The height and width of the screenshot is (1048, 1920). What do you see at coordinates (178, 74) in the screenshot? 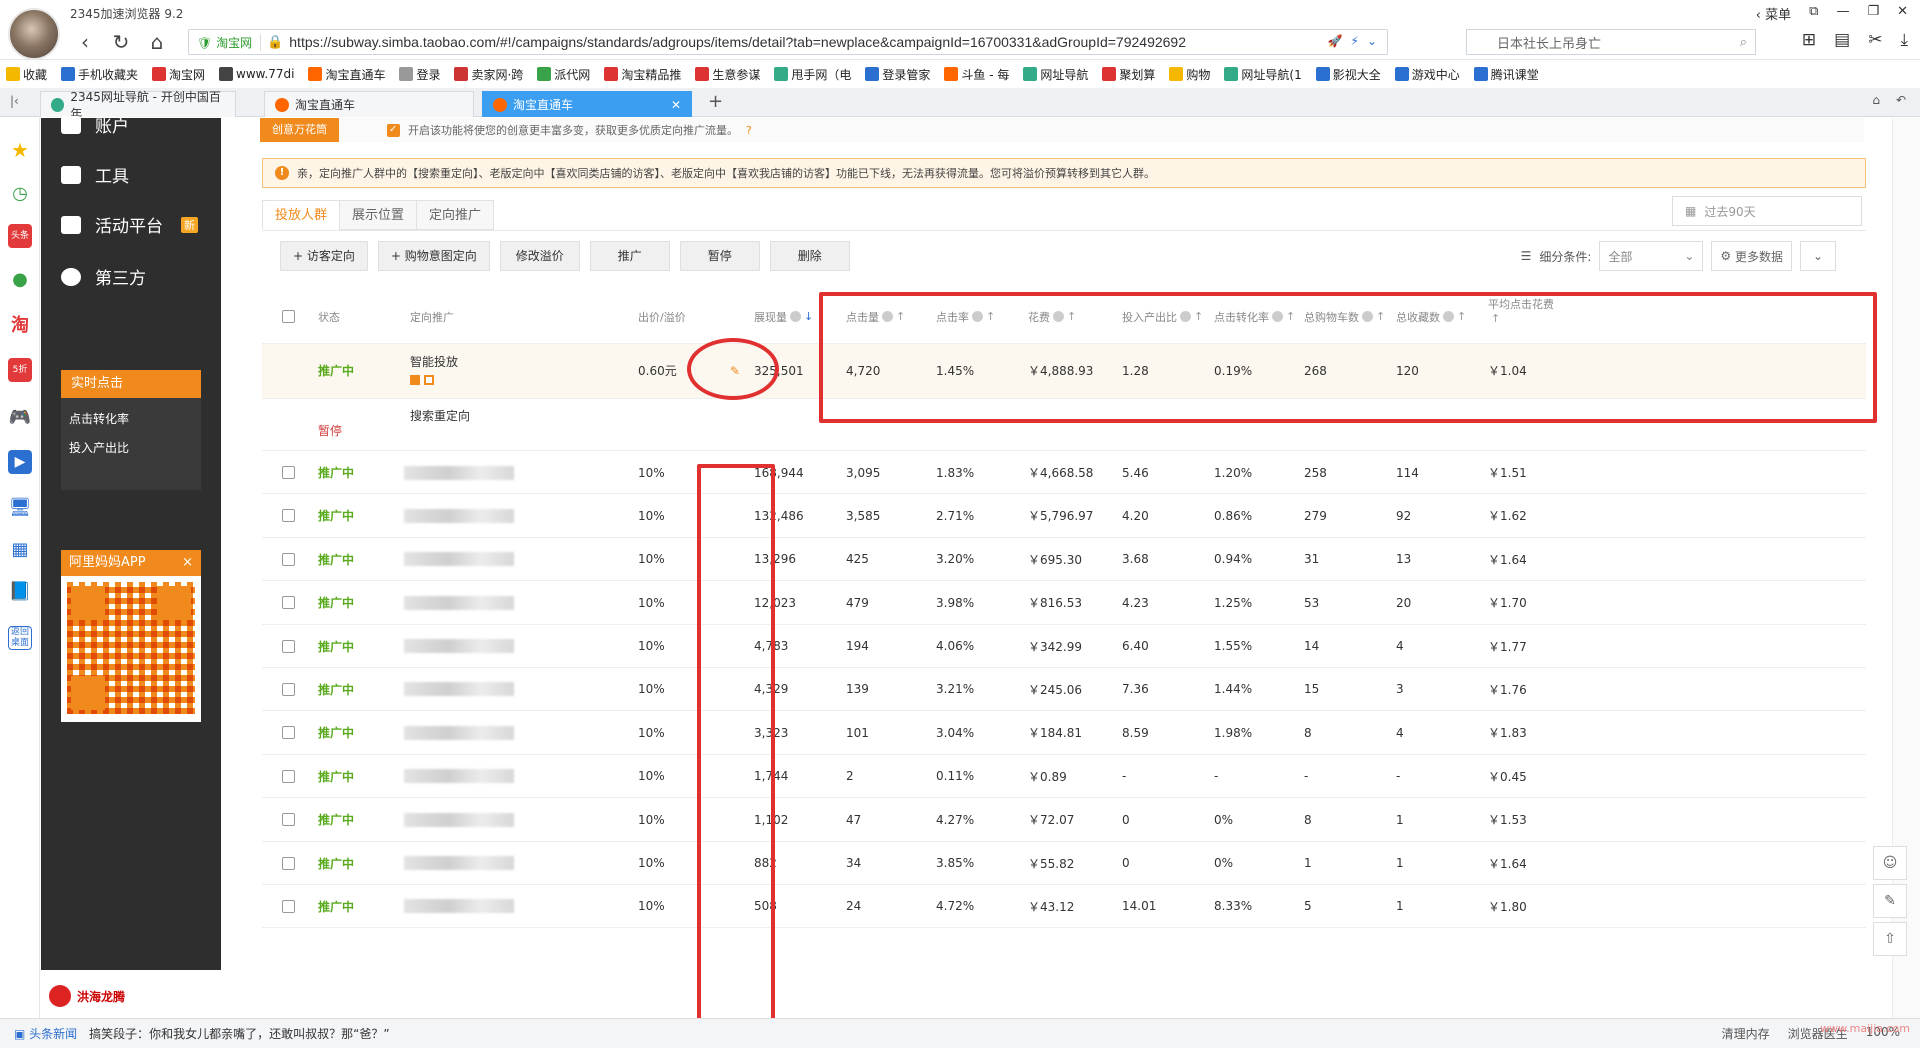
I see `bookmark-item: 淘宝网` at bounding box center [178, 74].